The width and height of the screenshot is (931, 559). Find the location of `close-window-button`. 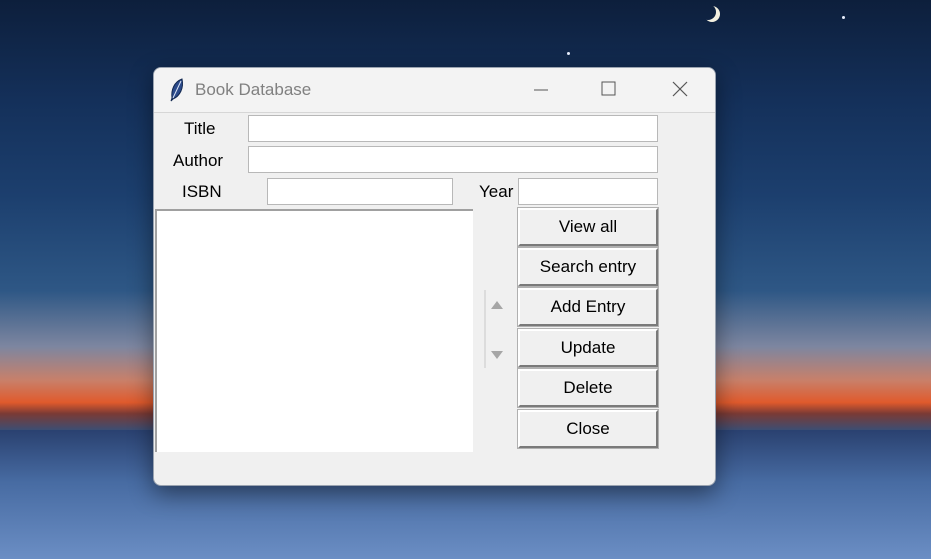

close-window-button is located at coordinates (680, 90).